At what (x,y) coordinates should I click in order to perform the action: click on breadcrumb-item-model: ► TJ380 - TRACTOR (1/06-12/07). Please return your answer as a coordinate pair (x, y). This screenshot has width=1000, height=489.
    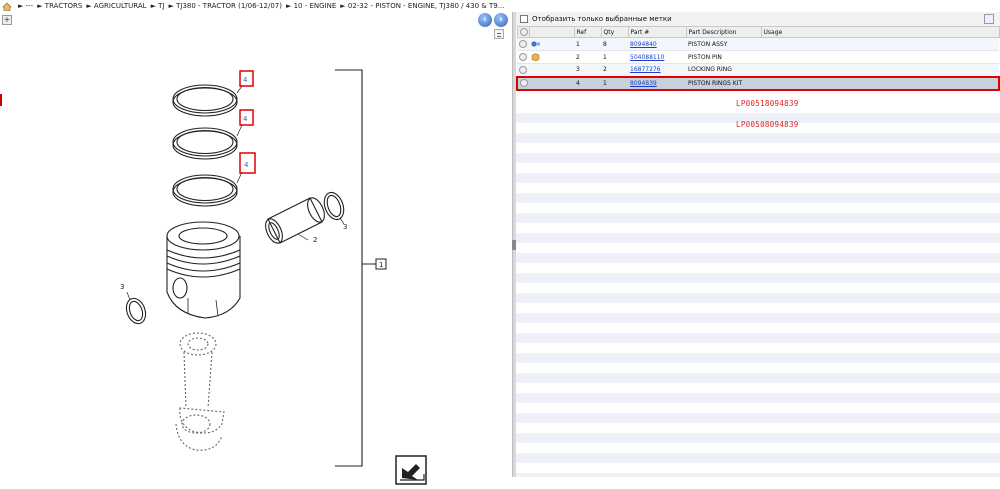
    Looking at the image, I should click on (225, 6).